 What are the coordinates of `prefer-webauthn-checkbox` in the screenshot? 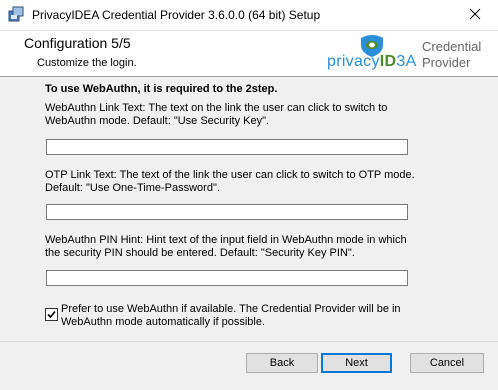 It's located at (51, 314).